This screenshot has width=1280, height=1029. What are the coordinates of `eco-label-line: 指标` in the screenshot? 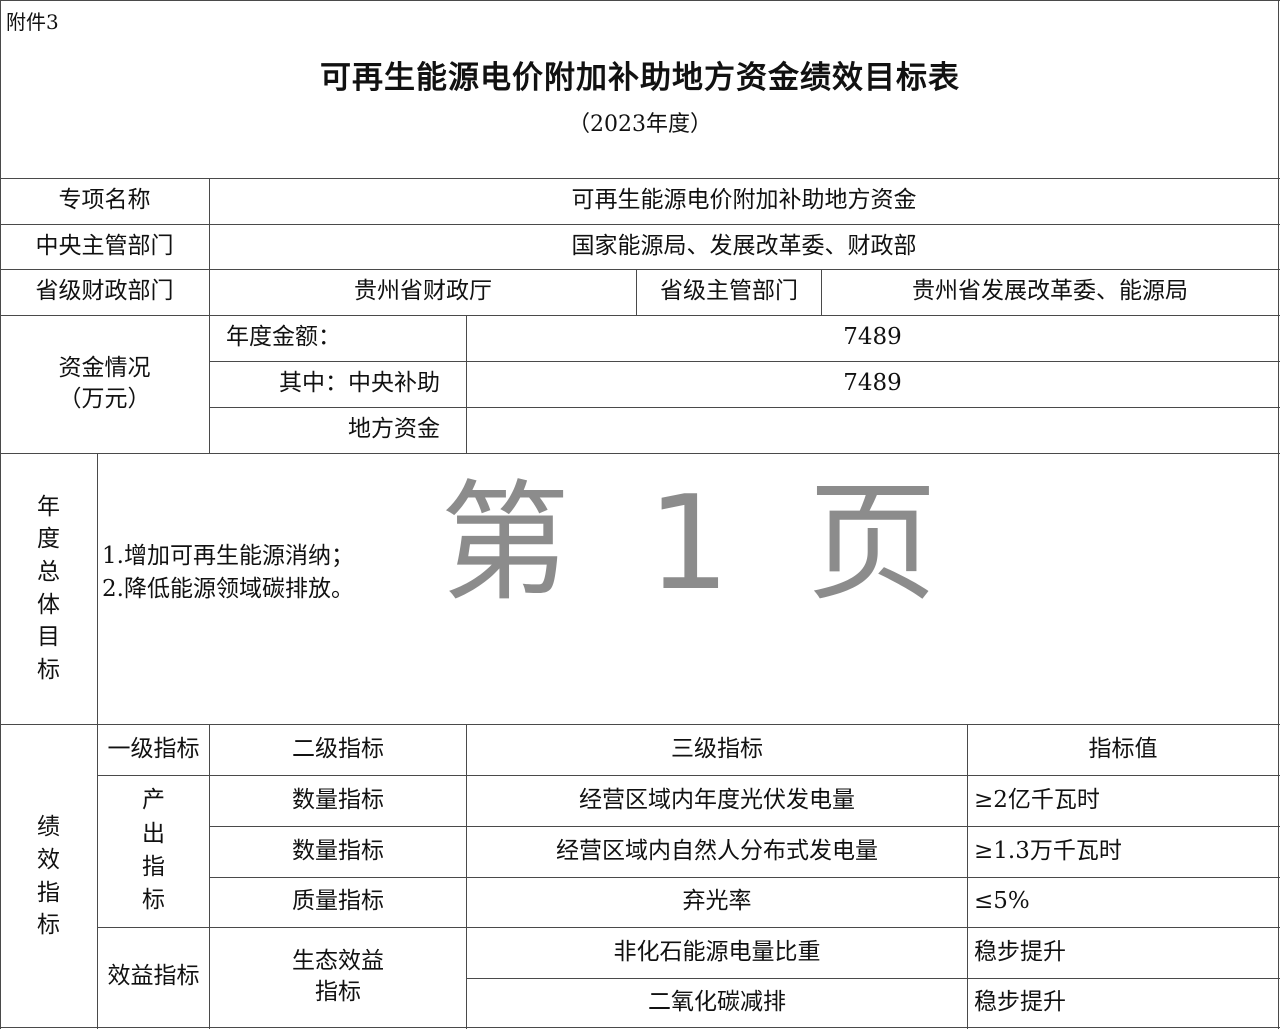 It's located at (338, 992).